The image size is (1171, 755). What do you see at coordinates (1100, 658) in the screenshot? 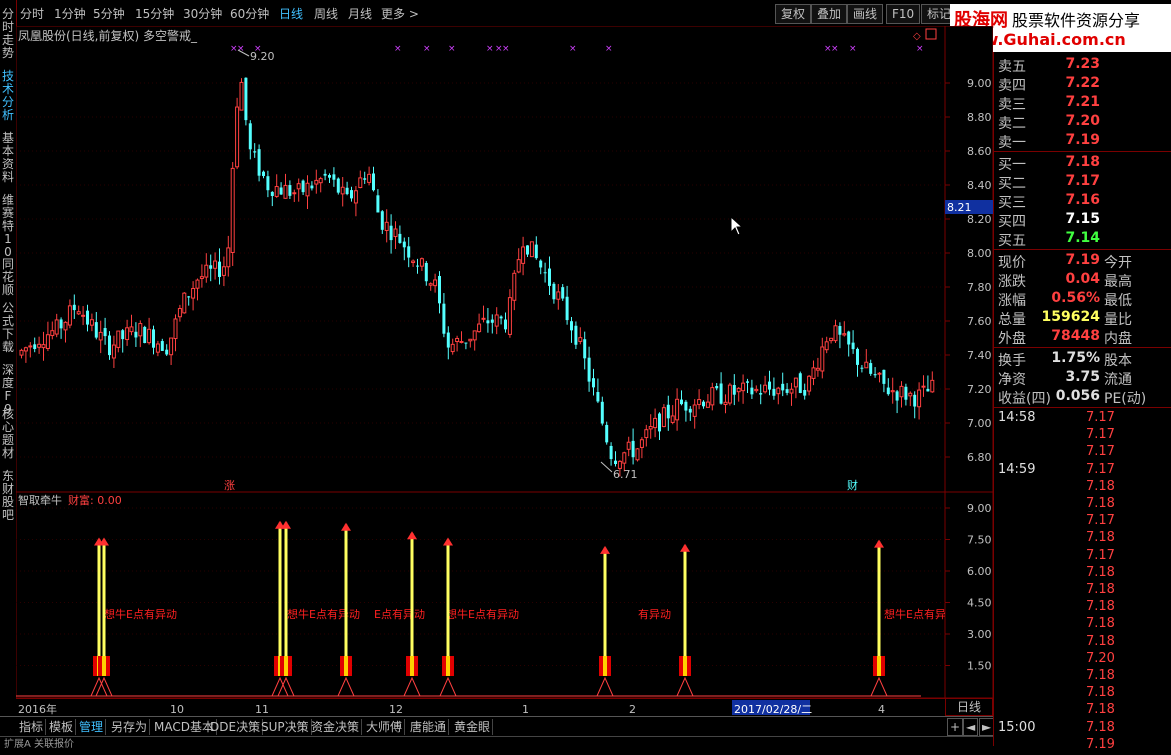
I see `tick-price: 7.20` at bounding box center [1100, 658].